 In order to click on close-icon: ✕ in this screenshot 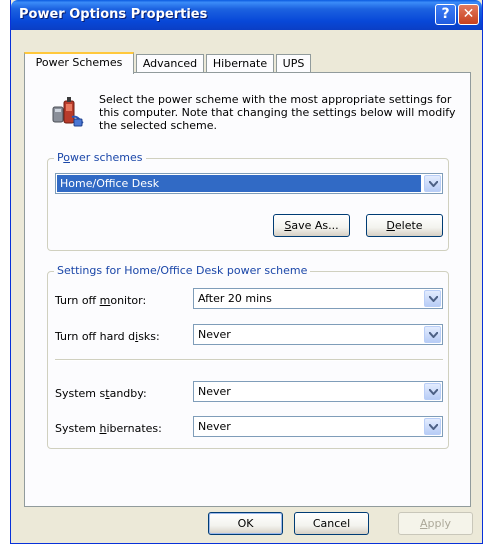, I will do `click(468, 14)`.